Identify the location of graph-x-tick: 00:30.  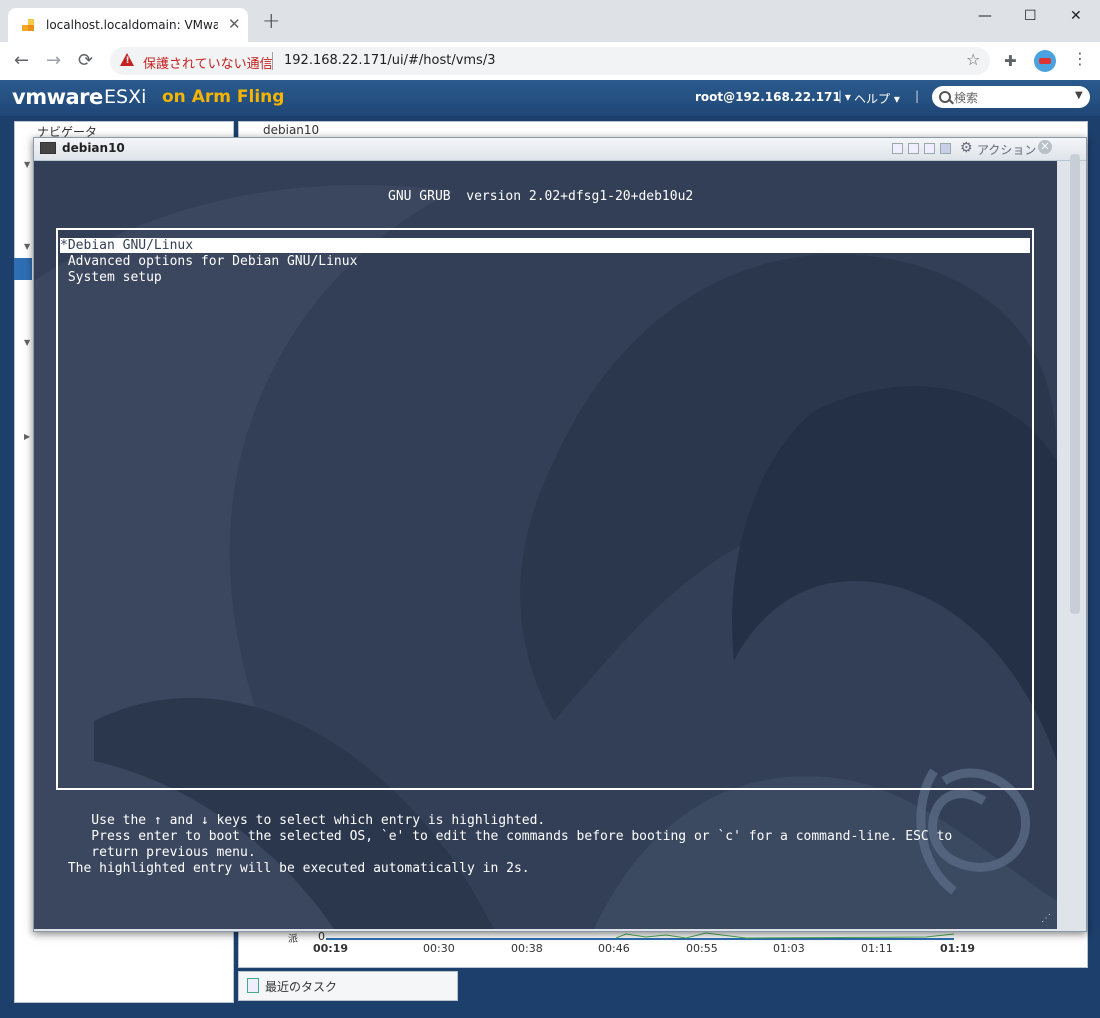
(439, 948).